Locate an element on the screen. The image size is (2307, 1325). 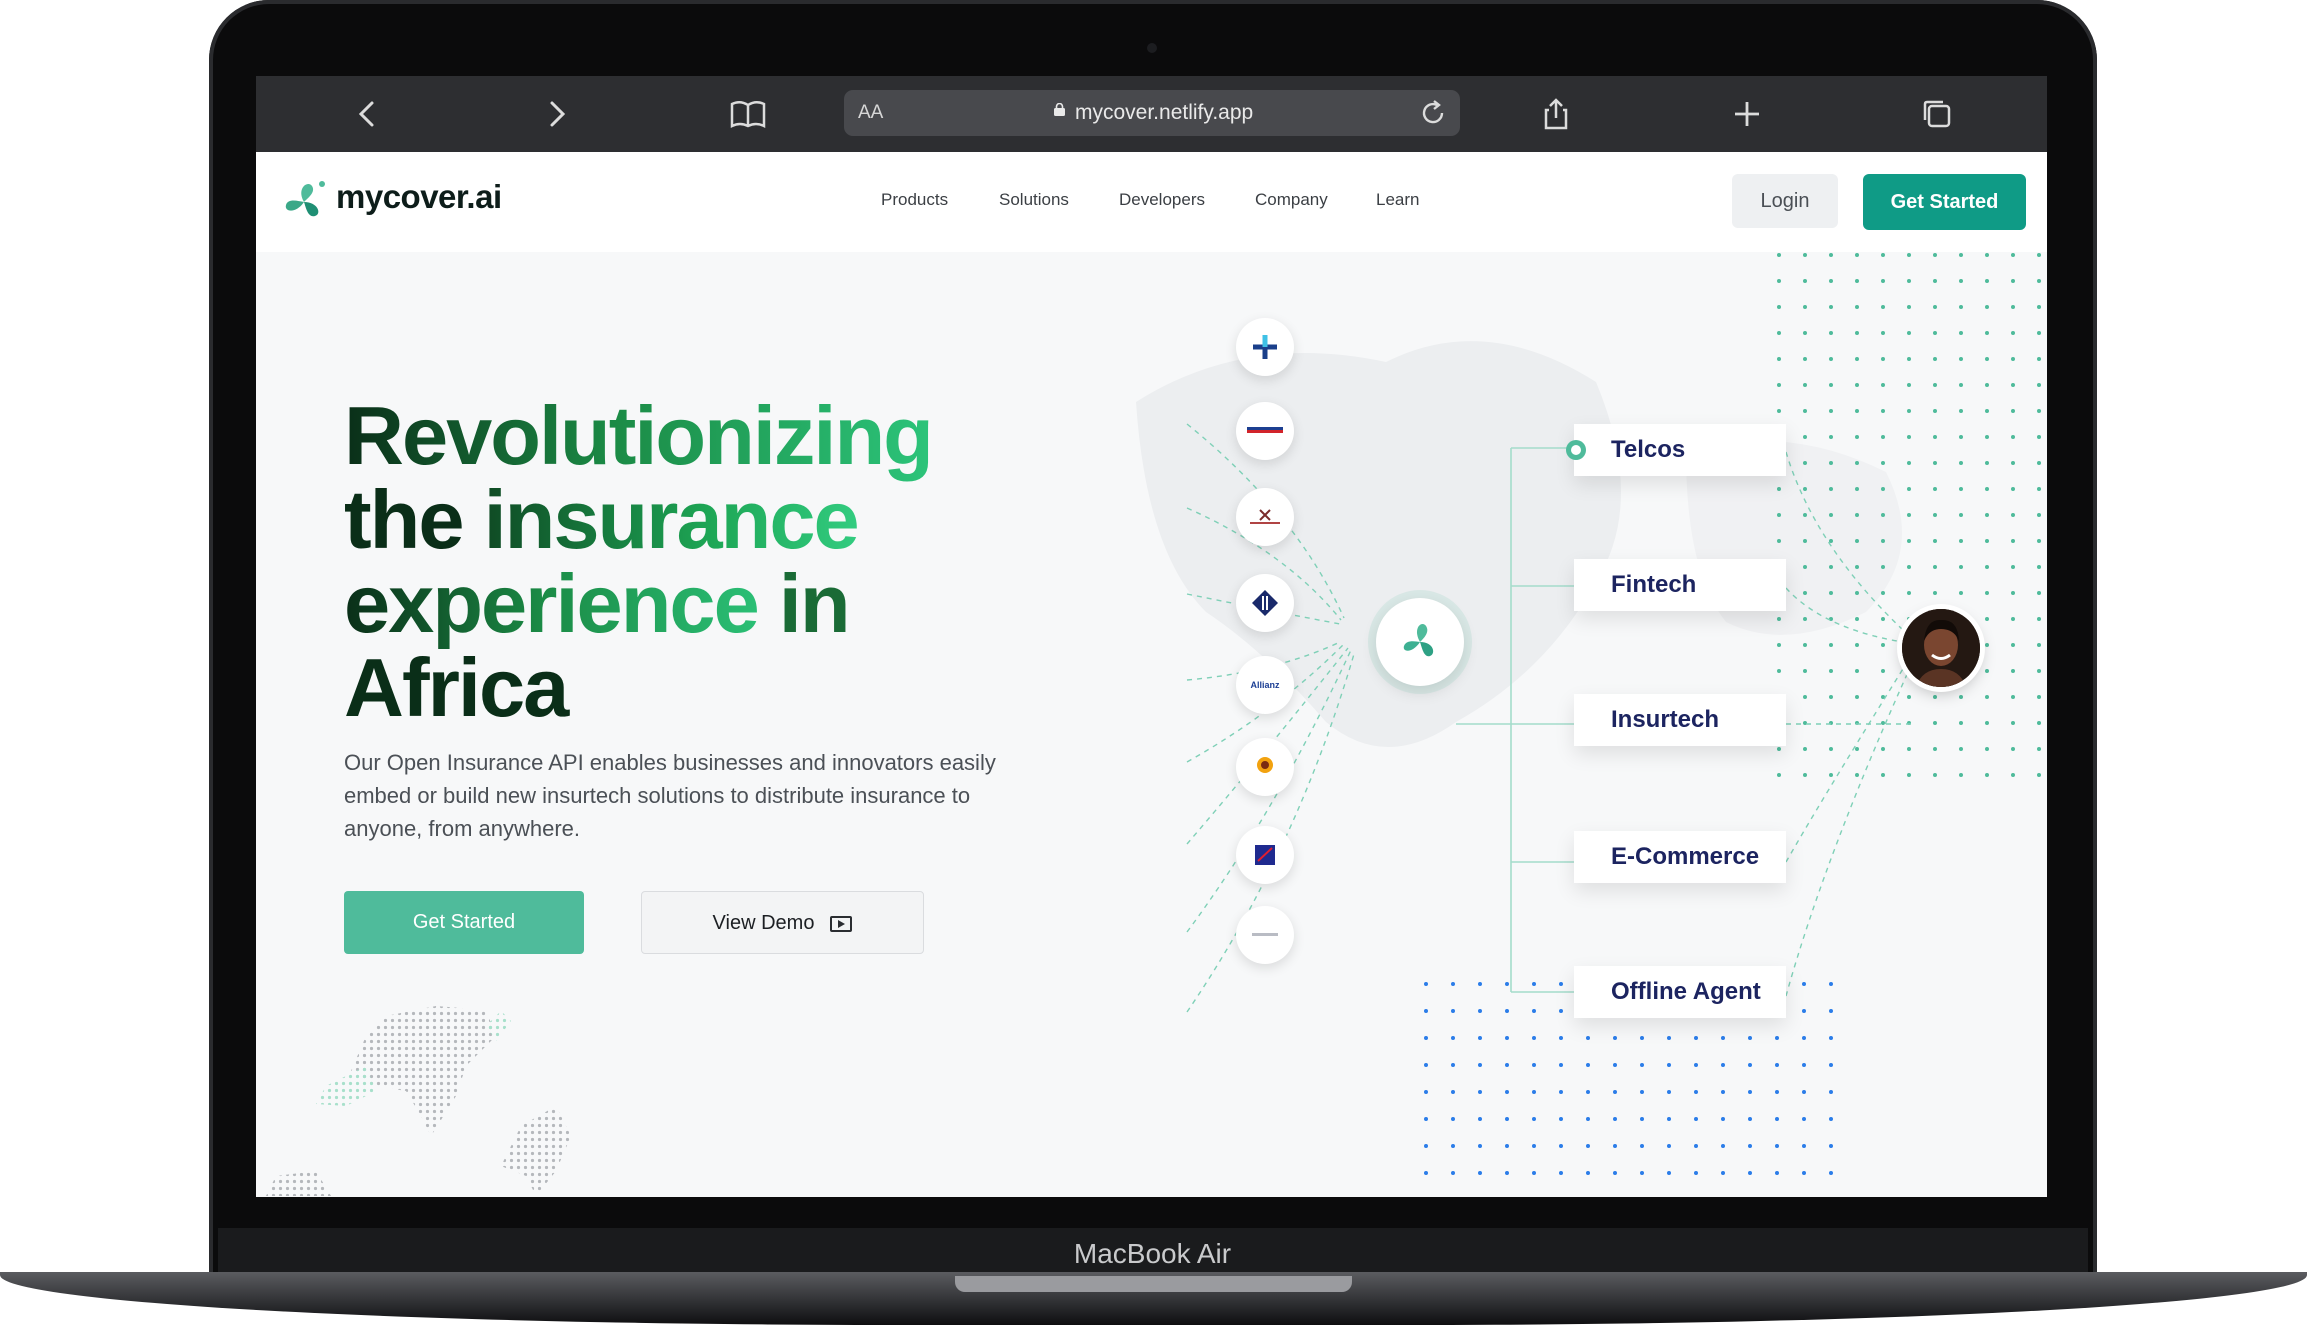
lock-icon is located at coordinates (1059, 109).